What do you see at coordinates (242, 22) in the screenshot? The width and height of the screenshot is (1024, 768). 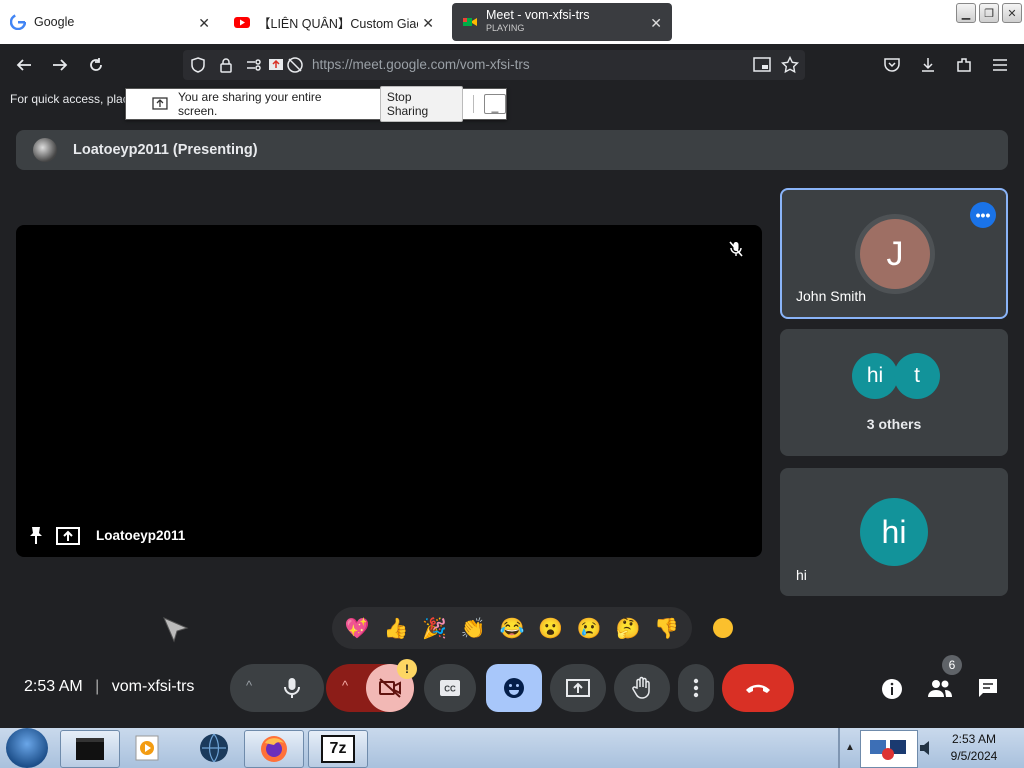 I see `youtube-icon` at bounding box center [242, 22].